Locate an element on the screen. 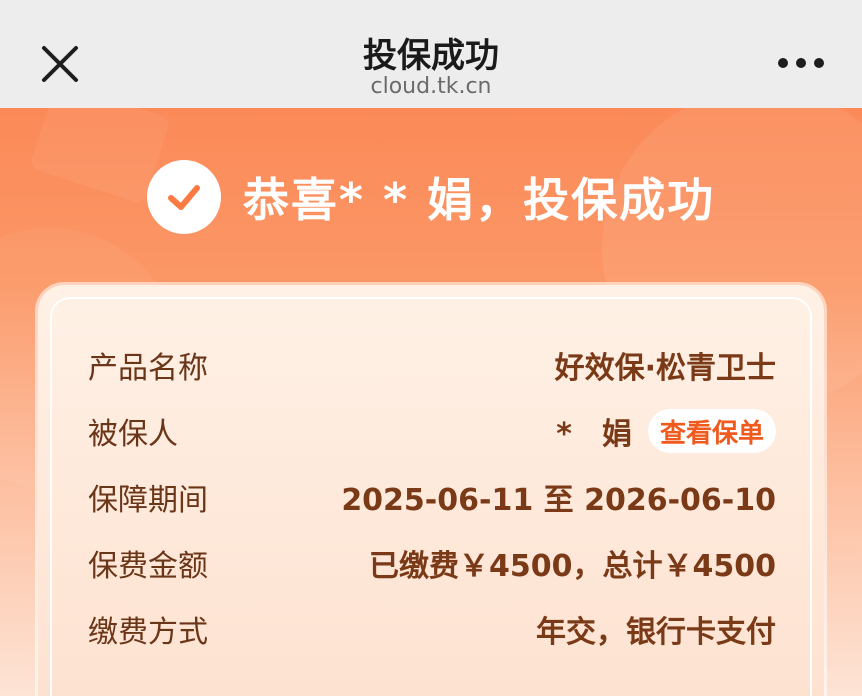  row-label: 被保人 is located at coordinates (133, 434).